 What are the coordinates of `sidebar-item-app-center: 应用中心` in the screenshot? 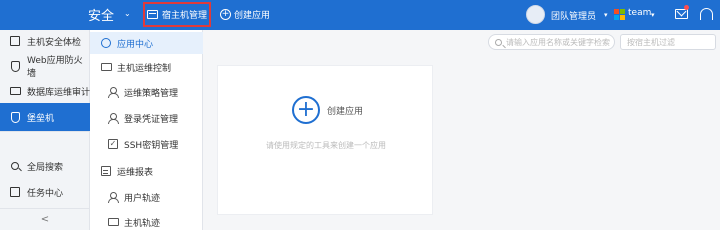 It's located at (146, 43).